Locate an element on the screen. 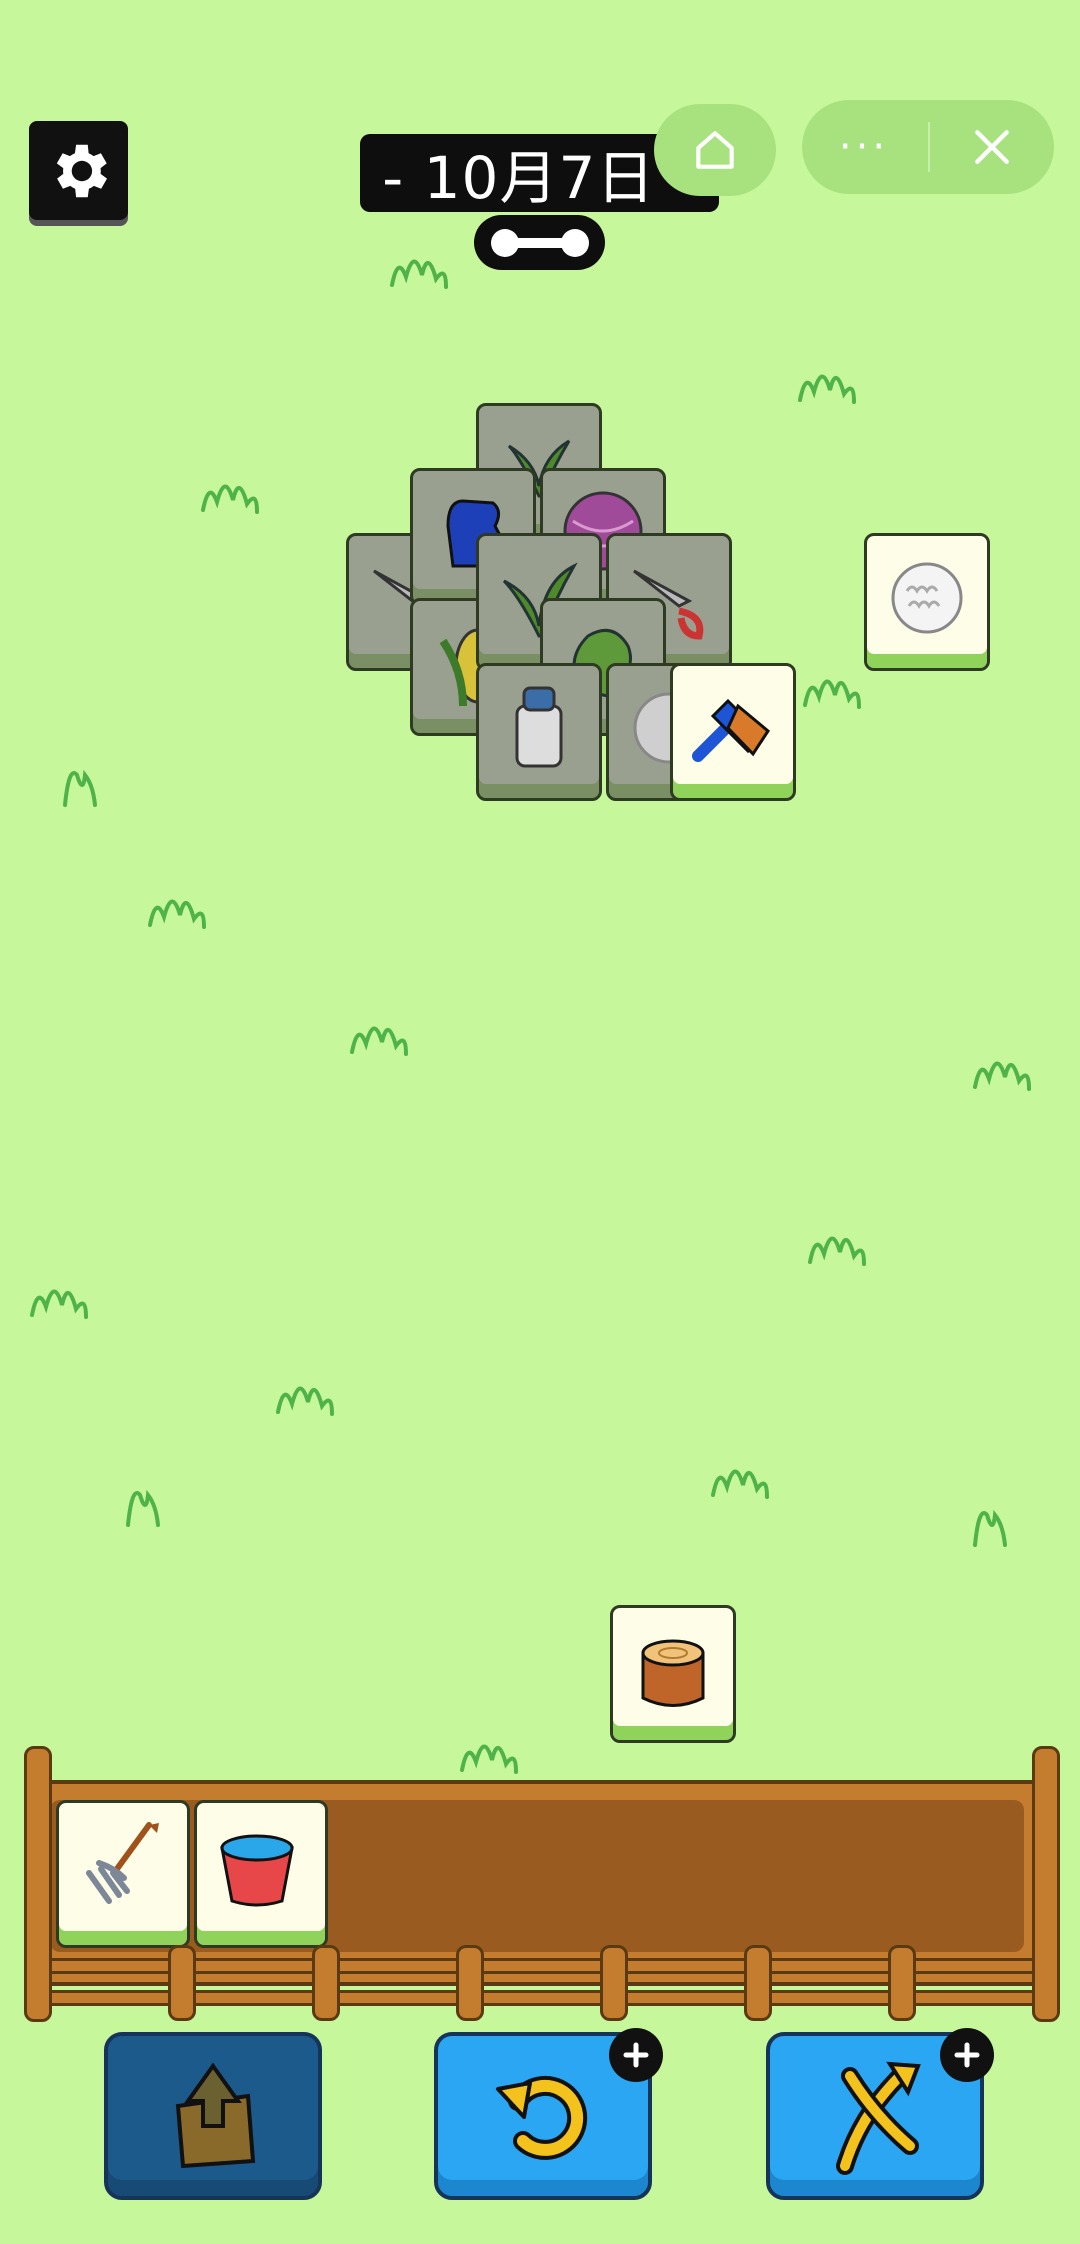 The width and height of the screenshot is (1080, 2244). close-button is located at coordinates (992, 147).